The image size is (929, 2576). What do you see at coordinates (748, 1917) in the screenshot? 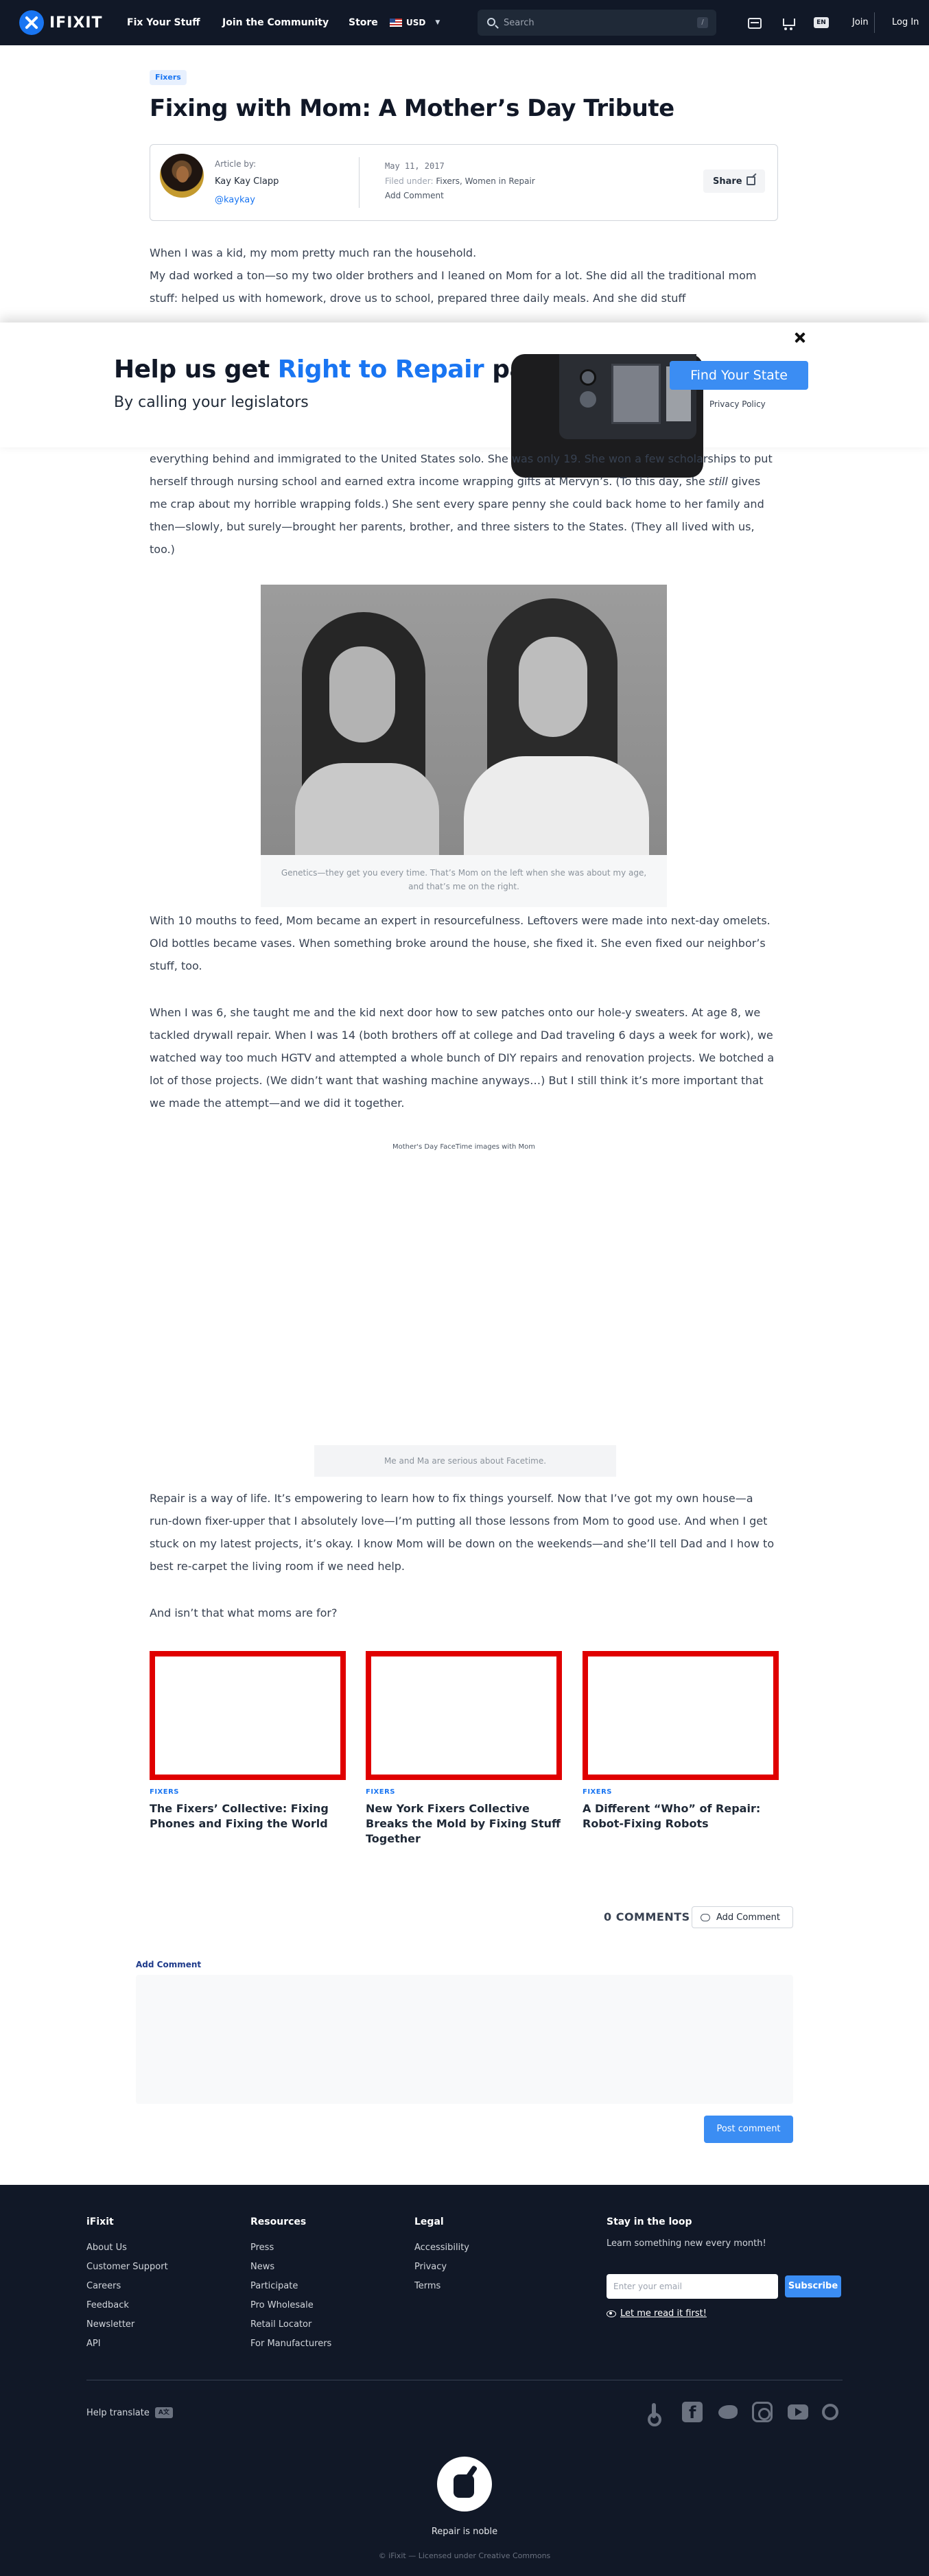
I see `add-comment-button-label: Add Comment` at bounding box center [748, 1917].